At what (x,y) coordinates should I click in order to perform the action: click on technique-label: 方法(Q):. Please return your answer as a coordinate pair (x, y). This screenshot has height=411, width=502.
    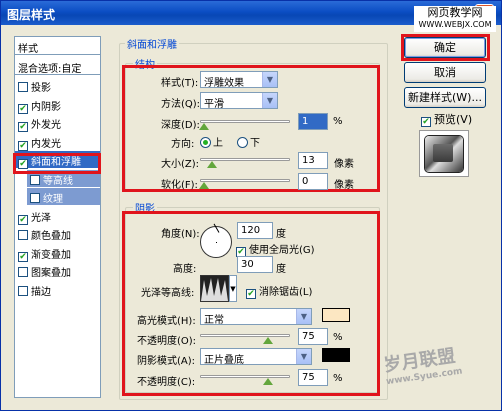
    Looking at the image, I should click on (181, 104).